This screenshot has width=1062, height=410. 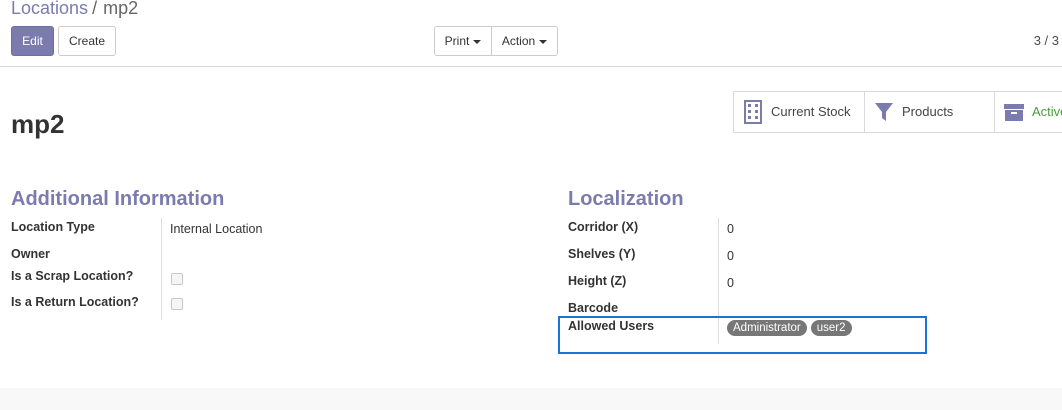 I want to click on breadcrumb-parent-link: Locations, so click(x=49, y=9).